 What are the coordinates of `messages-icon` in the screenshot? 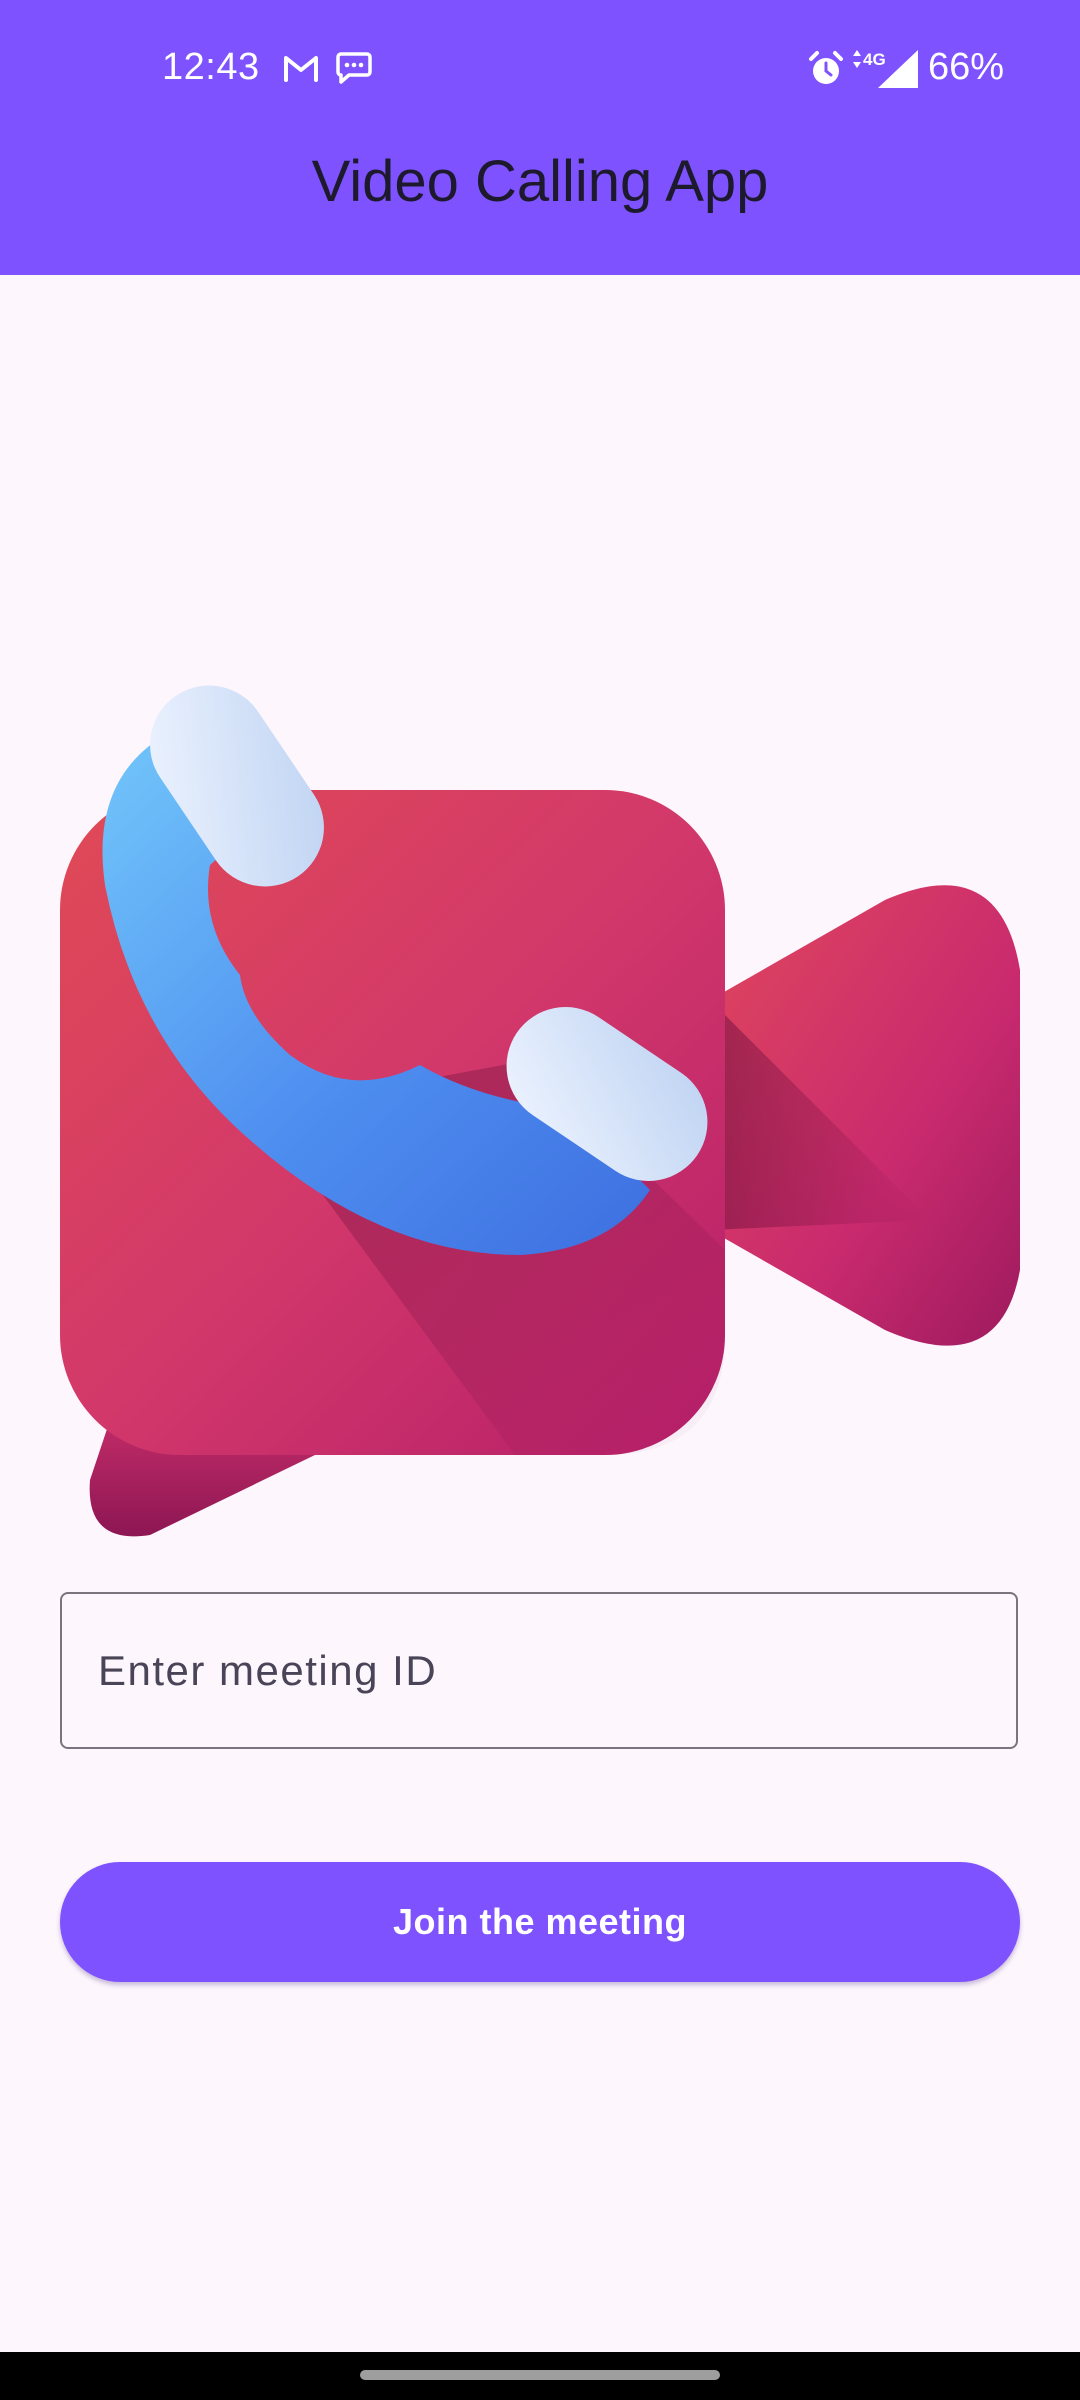 It's located at (354, 68).